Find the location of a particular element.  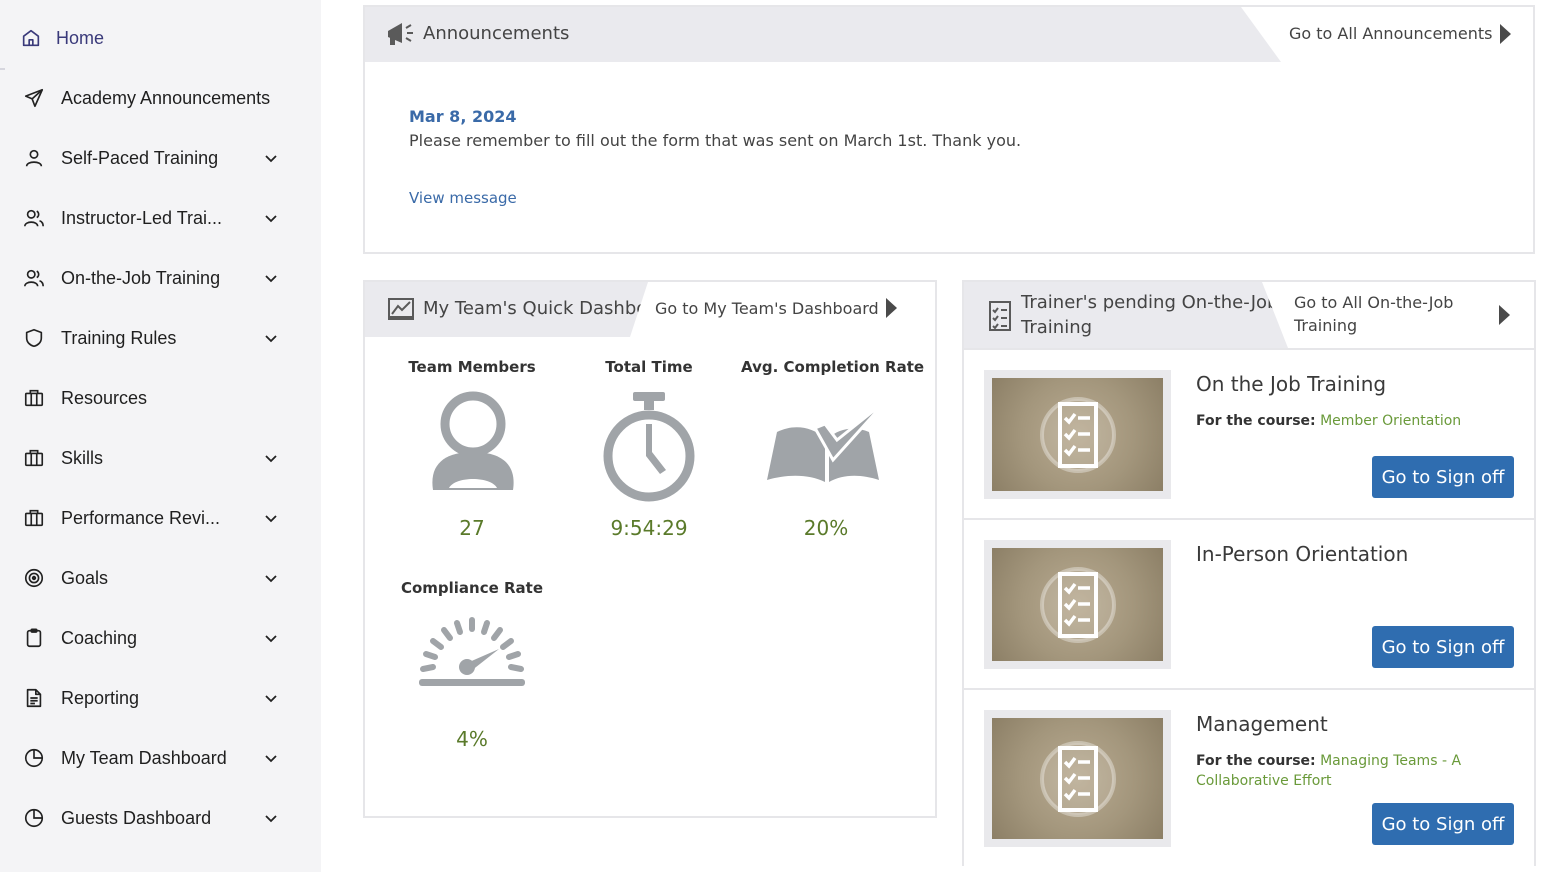

sidebar-item-label: My Team Dashboard is located at coordinates (144, 757).